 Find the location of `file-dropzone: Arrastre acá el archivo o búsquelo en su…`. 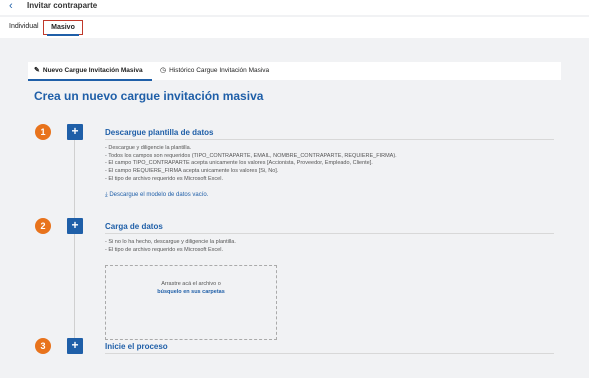

file-dropzone: Arrastre acá el archivo o búsquelo en su… is located at coordinates (191, 302).